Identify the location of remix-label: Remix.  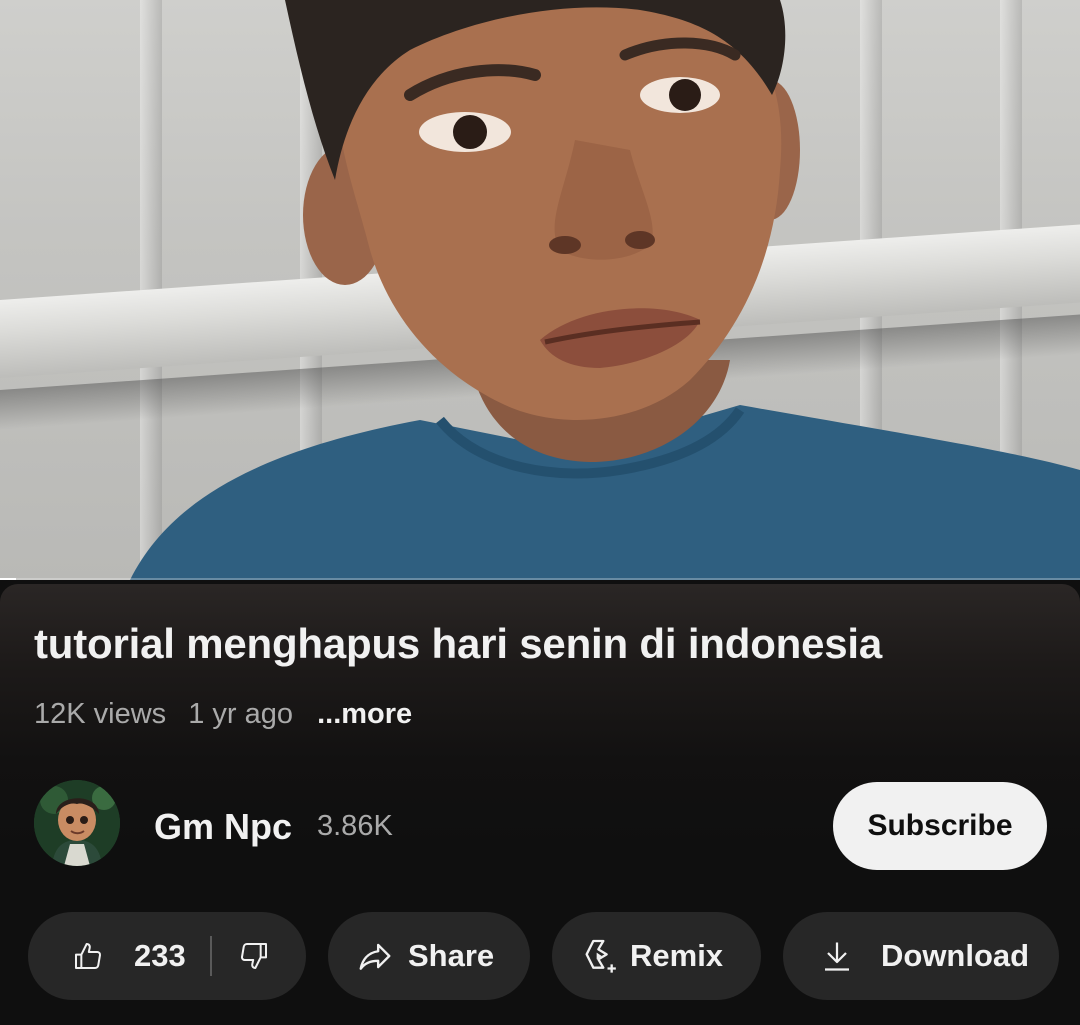
(677, 955).